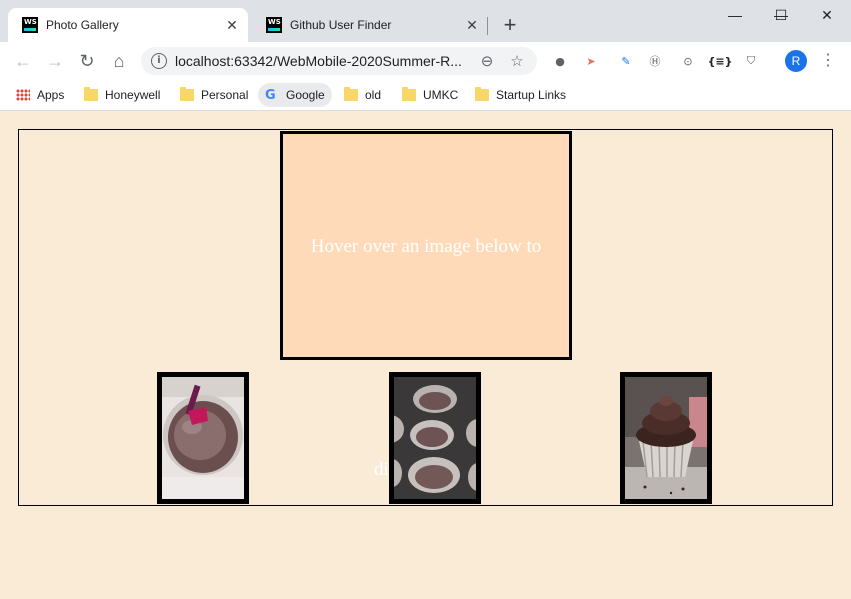 The height and width of the screenshot is (599, 851). What do you see at coordinates (591, 61) in the screenshot?
I see `extension-arrow-icon: ➤` at bounding box center [591, 61].